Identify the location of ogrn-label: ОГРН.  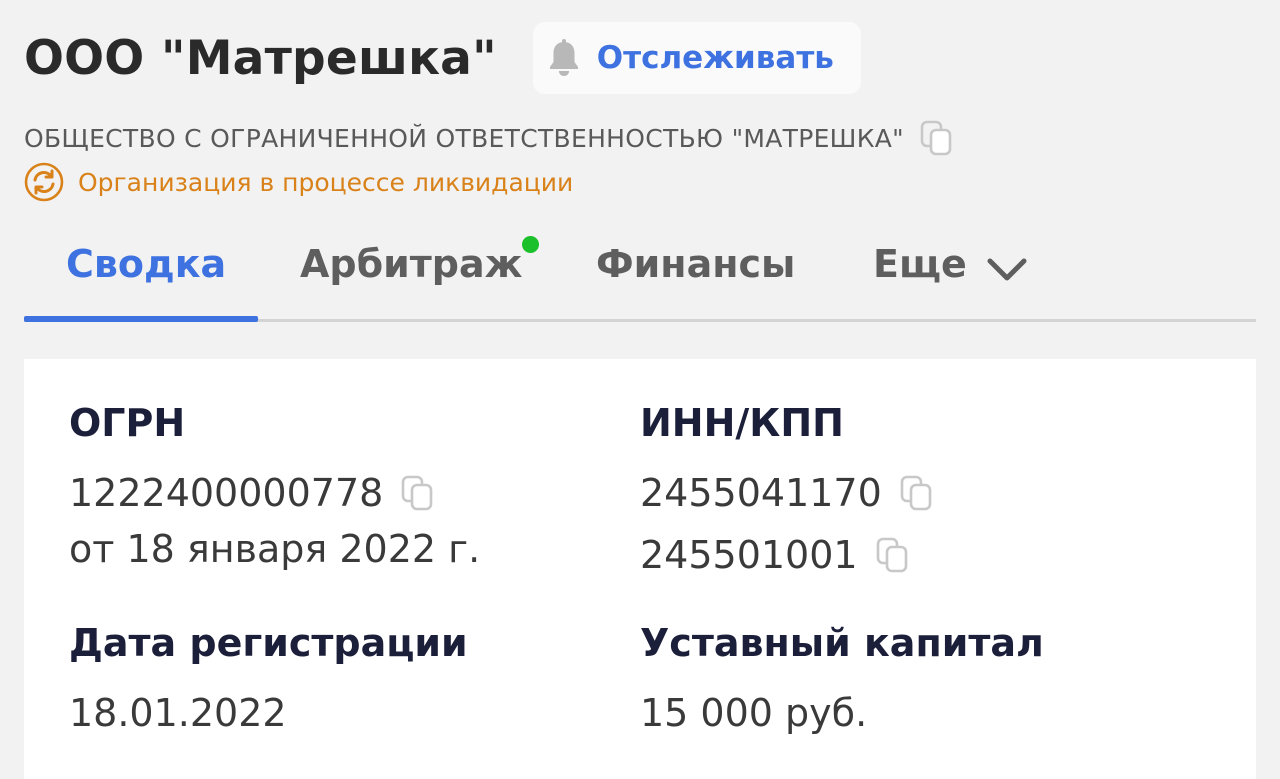
(127, 423).